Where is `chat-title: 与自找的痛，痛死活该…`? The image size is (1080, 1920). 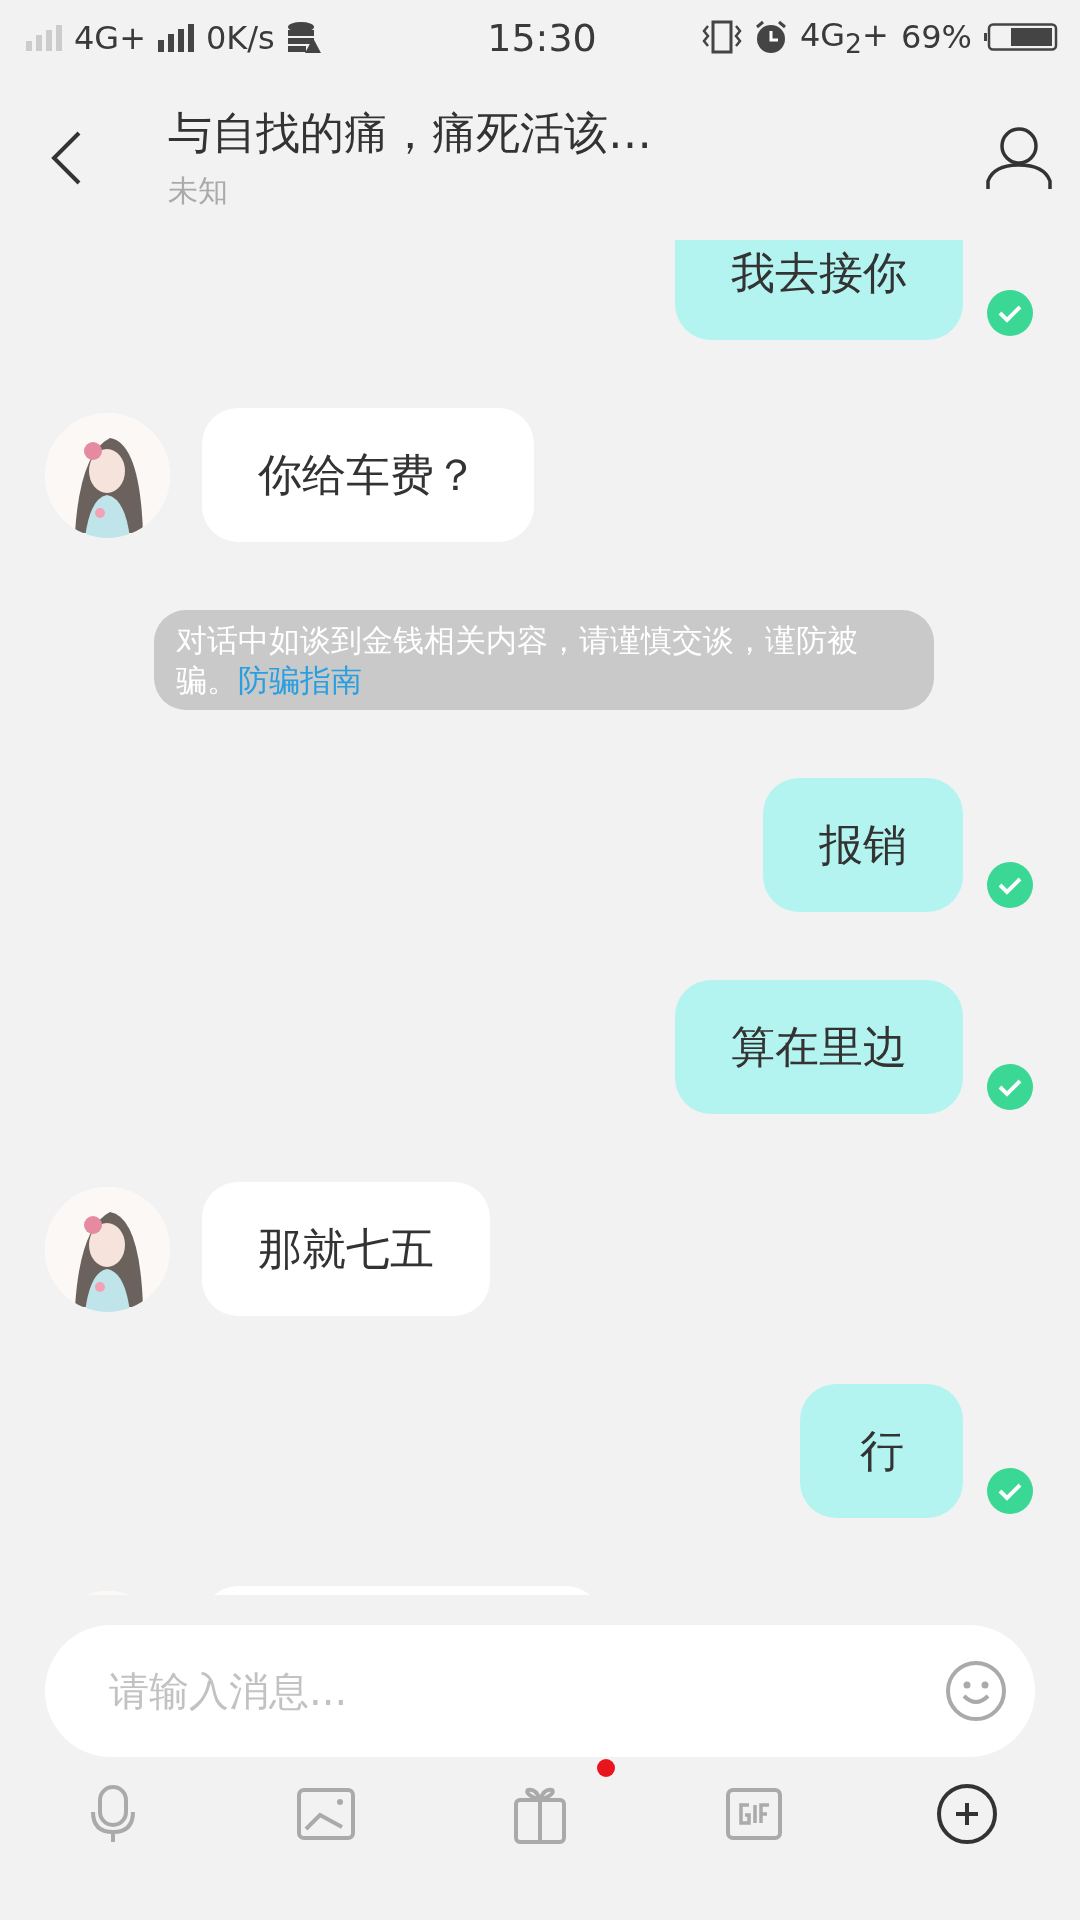
chat-title: 与自找的痛，痛死活该… is located at coordinates (410, 132).